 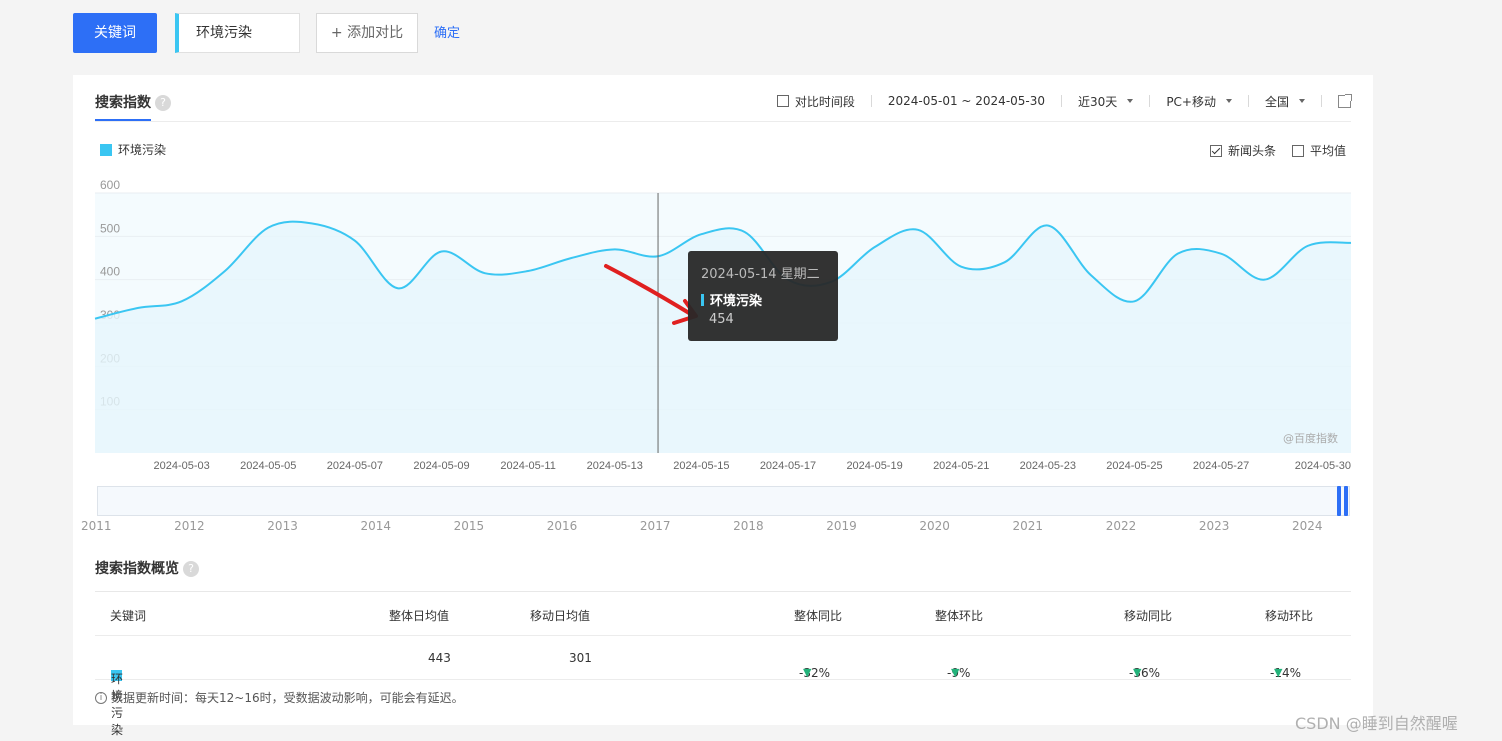 What do you see at coordinates (1121, 526) in the screenshot?
I see `year-label: 2022` at bounding box center [1121, 526].